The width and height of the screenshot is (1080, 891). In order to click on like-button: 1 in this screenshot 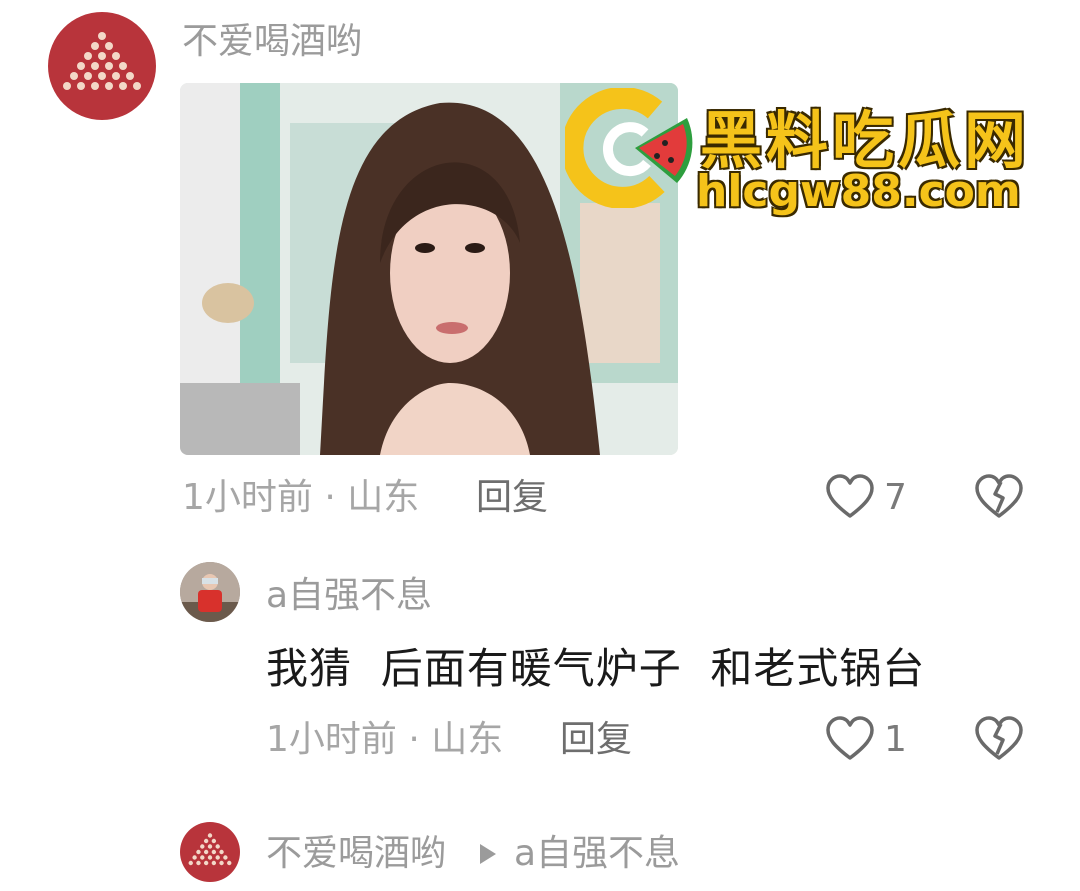, I will do `click(871, 739)`.